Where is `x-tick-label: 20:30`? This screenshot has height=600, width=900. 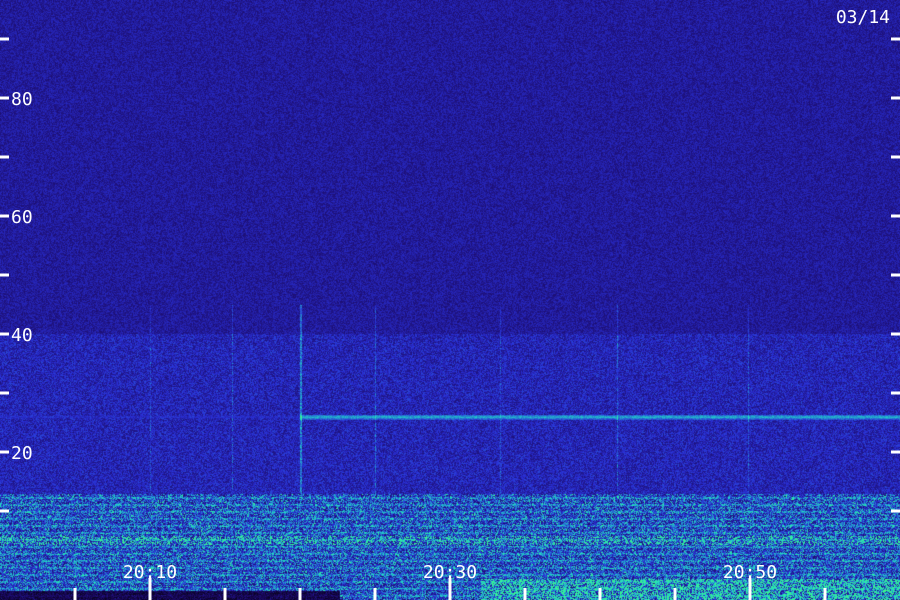 x-tick-label: 20:30 is located at coordinates (450, 572).